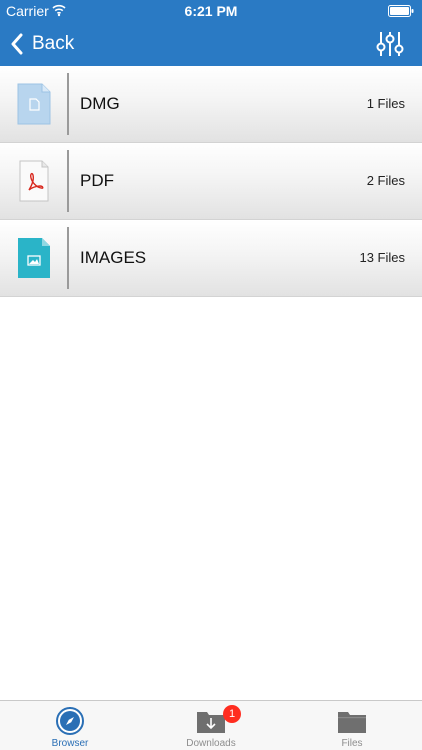 The image size is (422, 750). I want to click on generic-file-icon, so click(34, 104).